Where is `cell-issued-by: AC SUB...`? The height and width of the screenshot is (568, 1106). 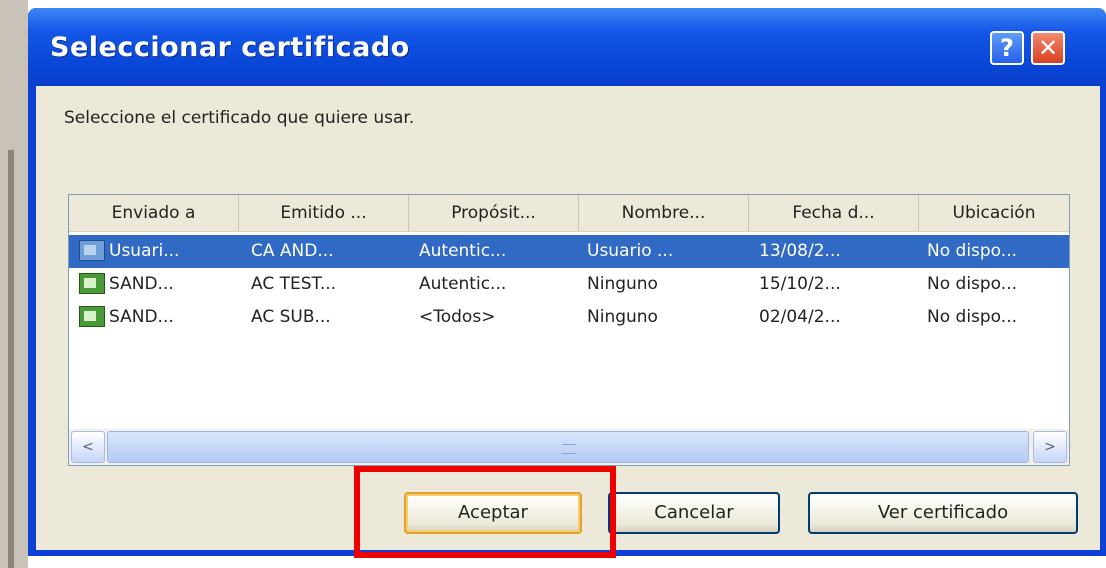 cell-issued-by: AC SUB... is located at coordinates (291, 317).